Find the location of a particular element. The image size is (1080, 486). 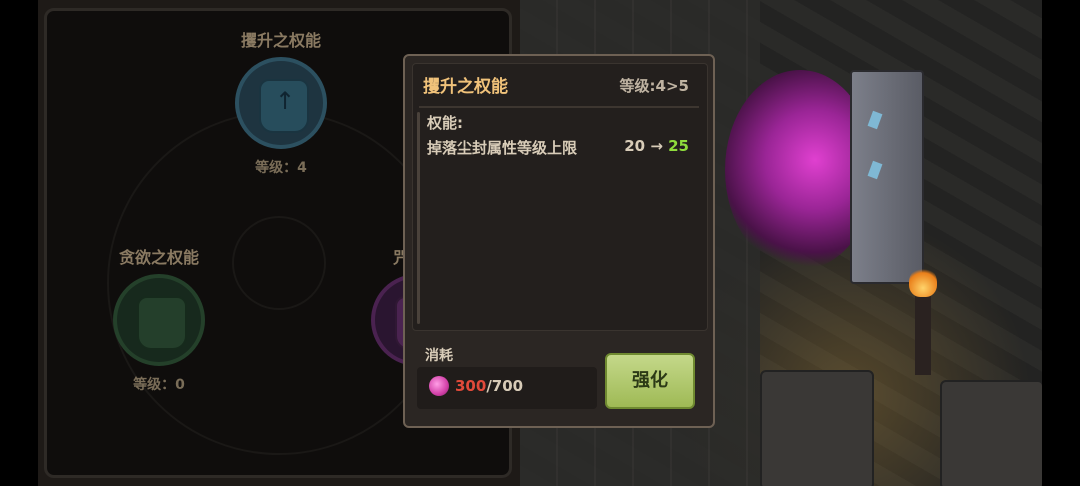

divider is located at coordinates (559, 107).